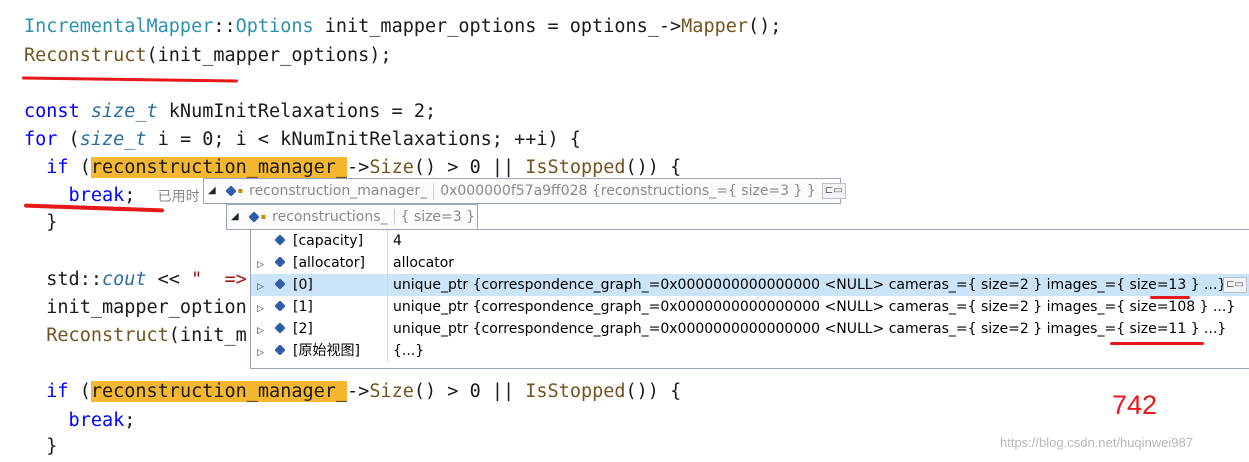 The height and width of the screenshot is (462, 1249). Describe the element at coordinates (230, 112) in the screenshot. I see `code-line-4: const size_t kNumInitRelaxations = 2;` at that location.